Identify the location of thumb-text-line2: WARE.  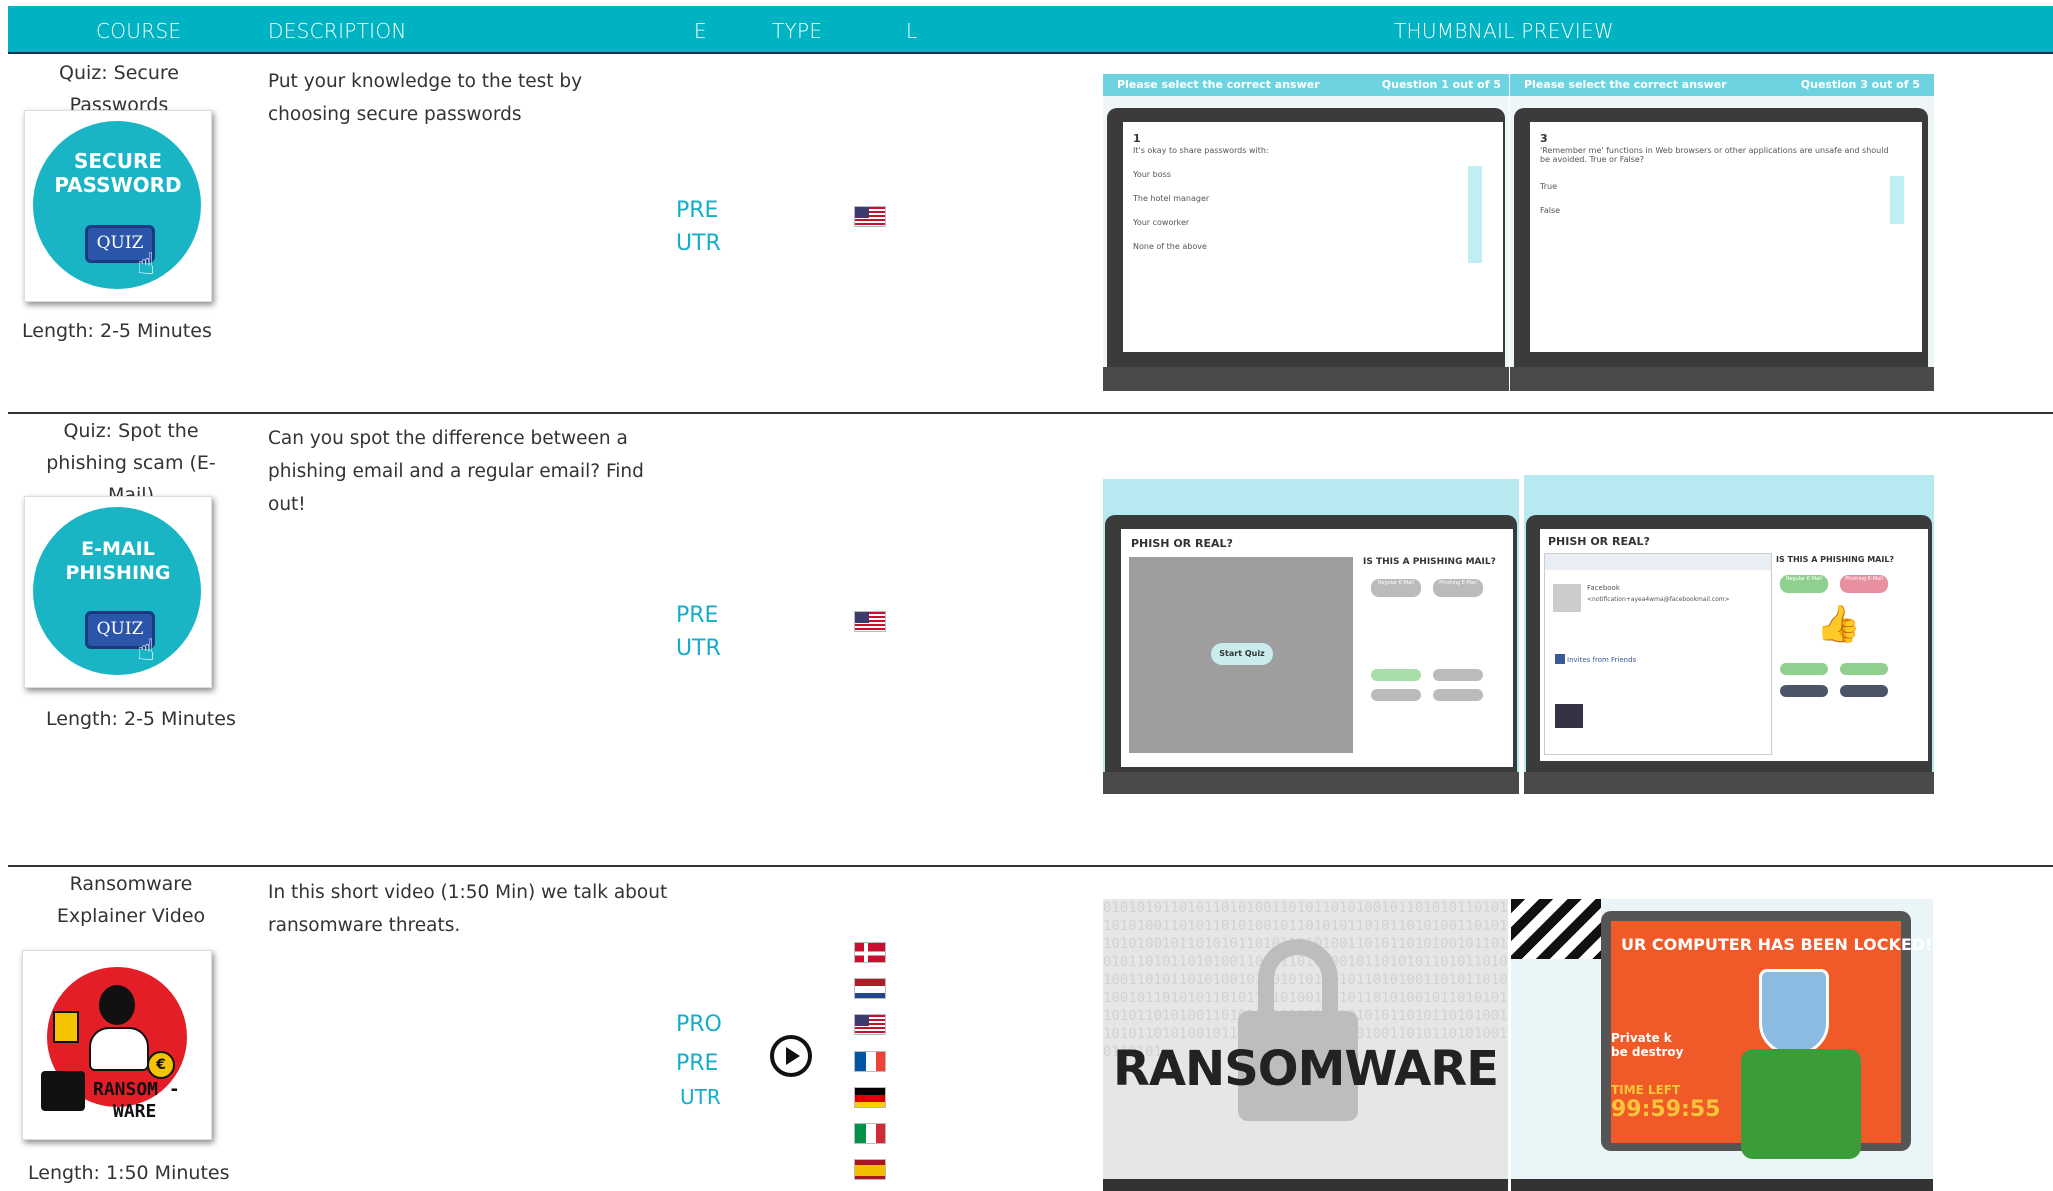
(135, 1111).